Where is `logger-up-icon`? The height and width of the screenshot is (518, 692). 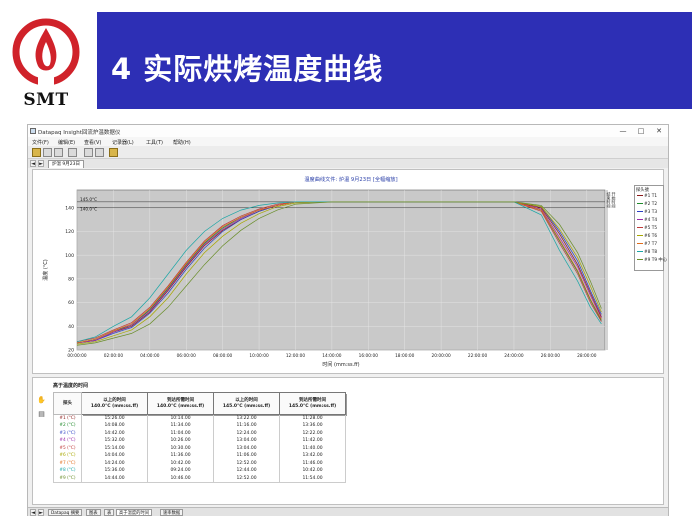 logger-up-icon is located at coordinates (99, 152).